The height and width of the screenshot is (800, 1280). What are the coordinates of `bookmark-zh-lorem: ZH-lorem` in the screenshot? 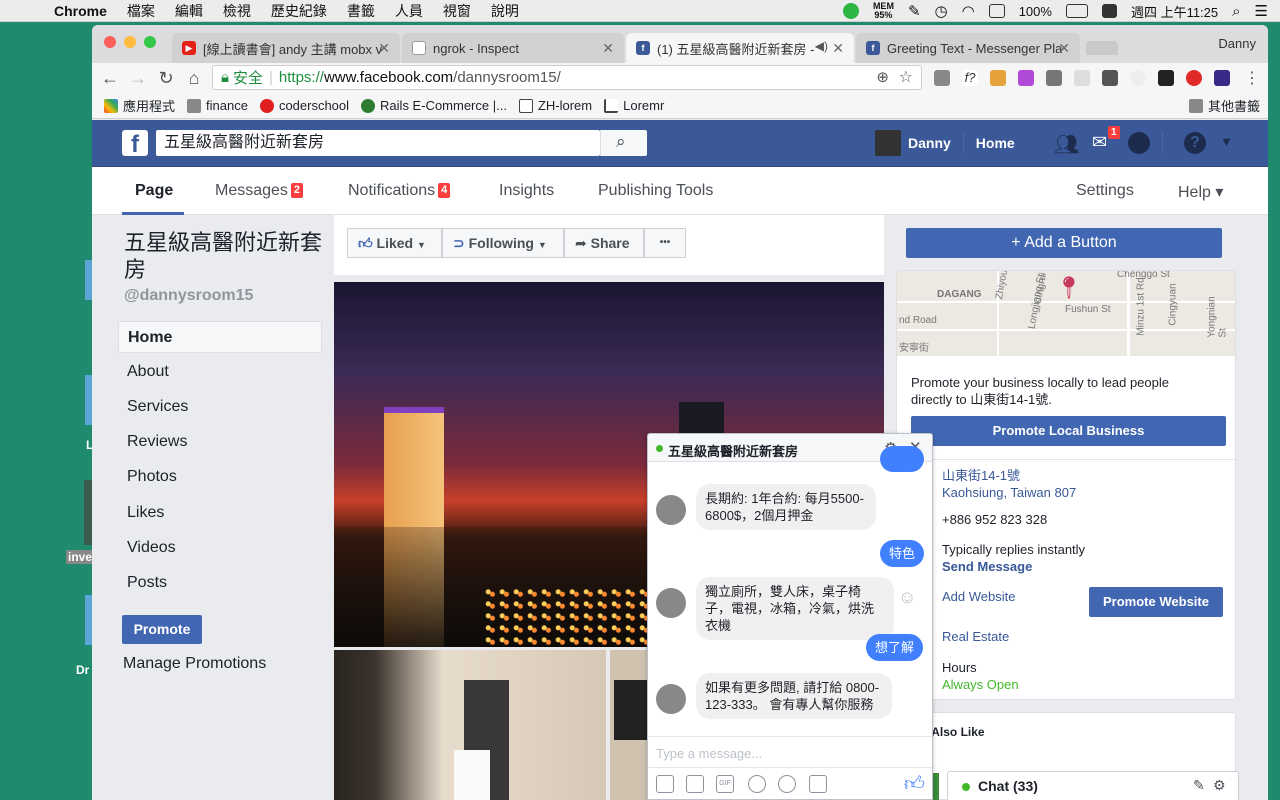 It's located at (555, 105).